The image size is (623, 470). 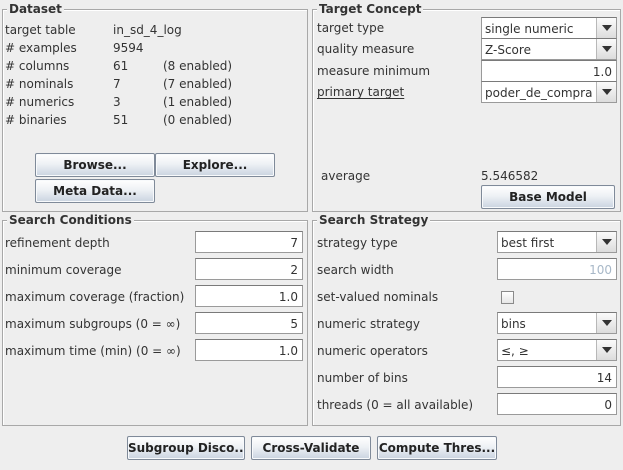 I want to click on search-width-label: search width, so click(x=355, y=270).